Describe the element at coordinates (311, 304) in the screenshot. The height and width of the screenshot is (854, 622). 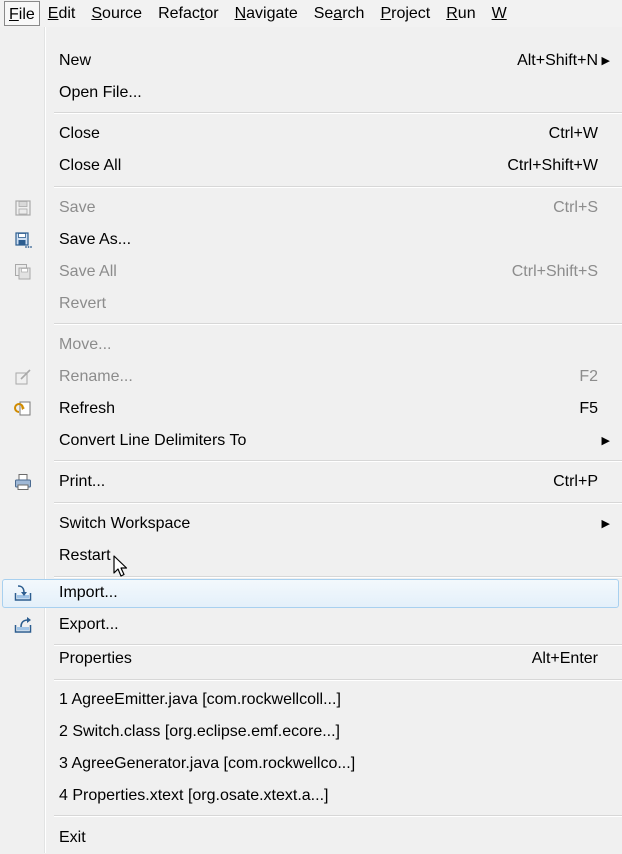
I see `menu-item-revert: Revert` at that location.